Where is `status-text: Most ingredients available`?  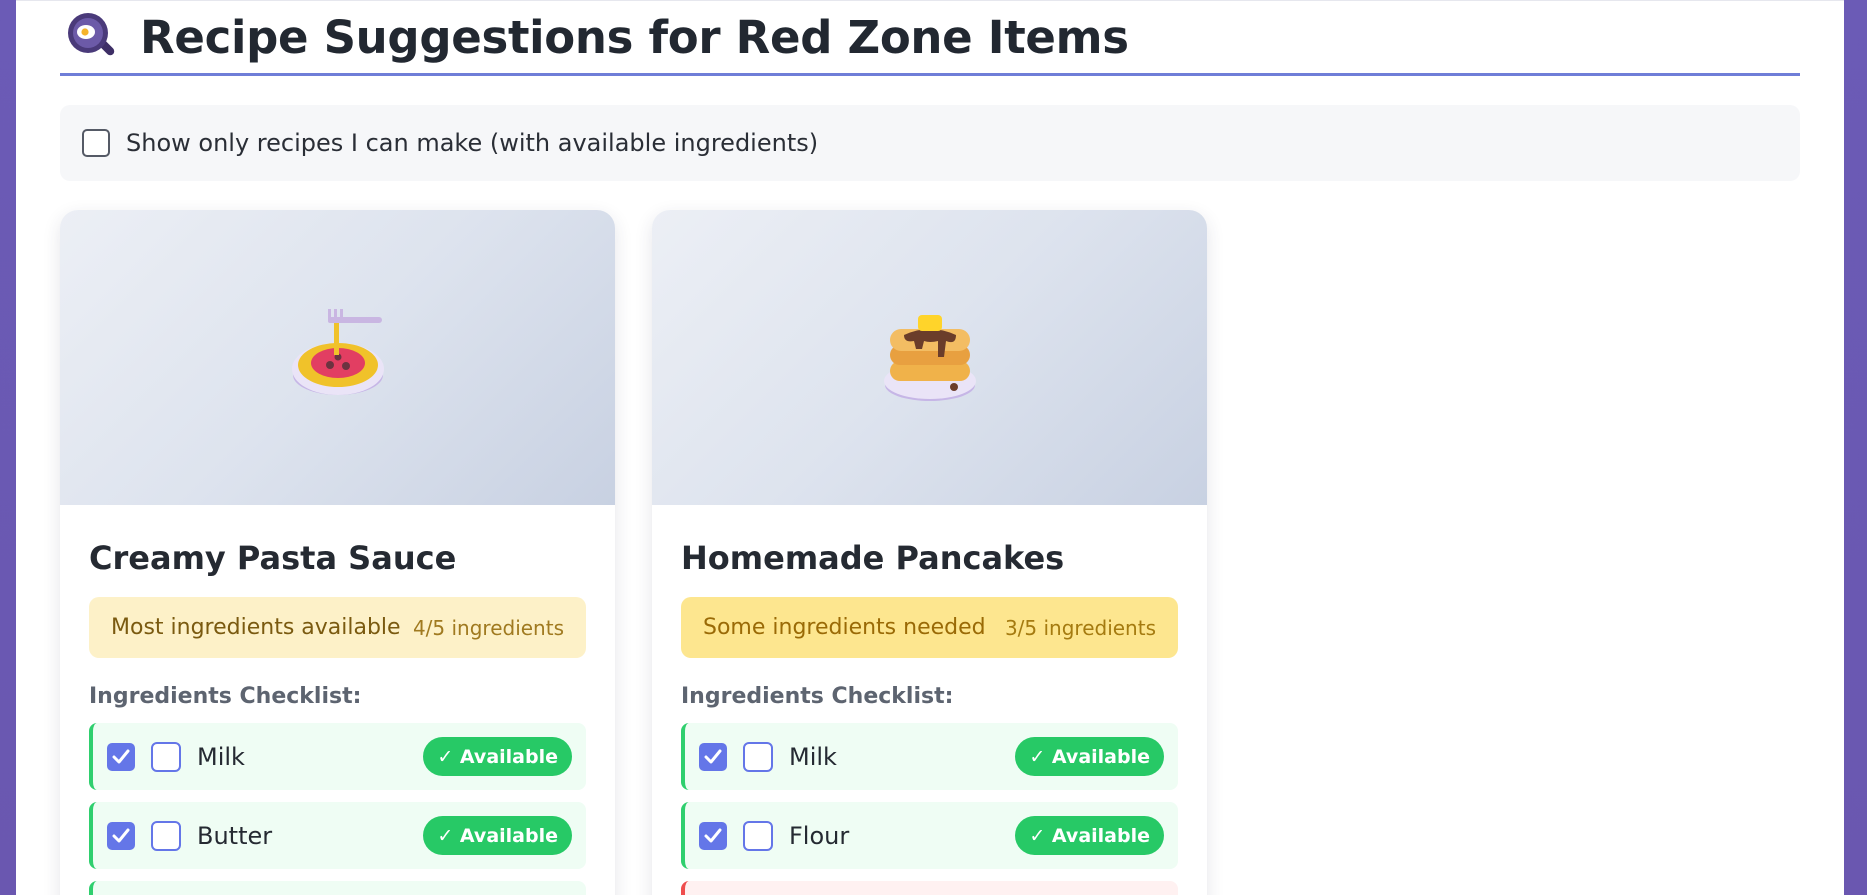
status-text: Most ingredients available is located at coordinates (256, 627).